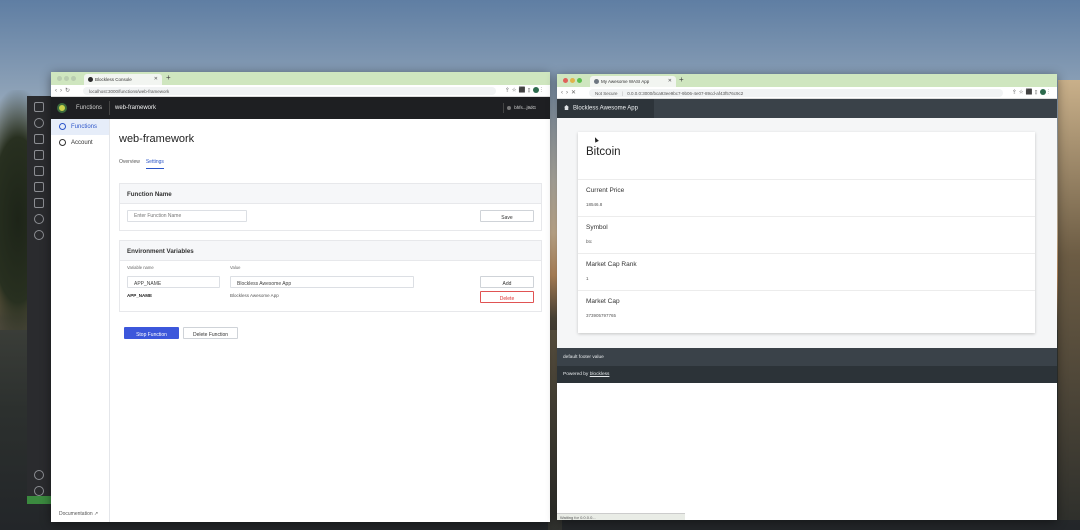 Image resolution: width=1080 pixels, height=530 pixels. What do you see at coordinates (80, 320) in the screenshot?
I see `console-sidebar: Functions Account Documentation ↗` at bounding box center [80, 320].